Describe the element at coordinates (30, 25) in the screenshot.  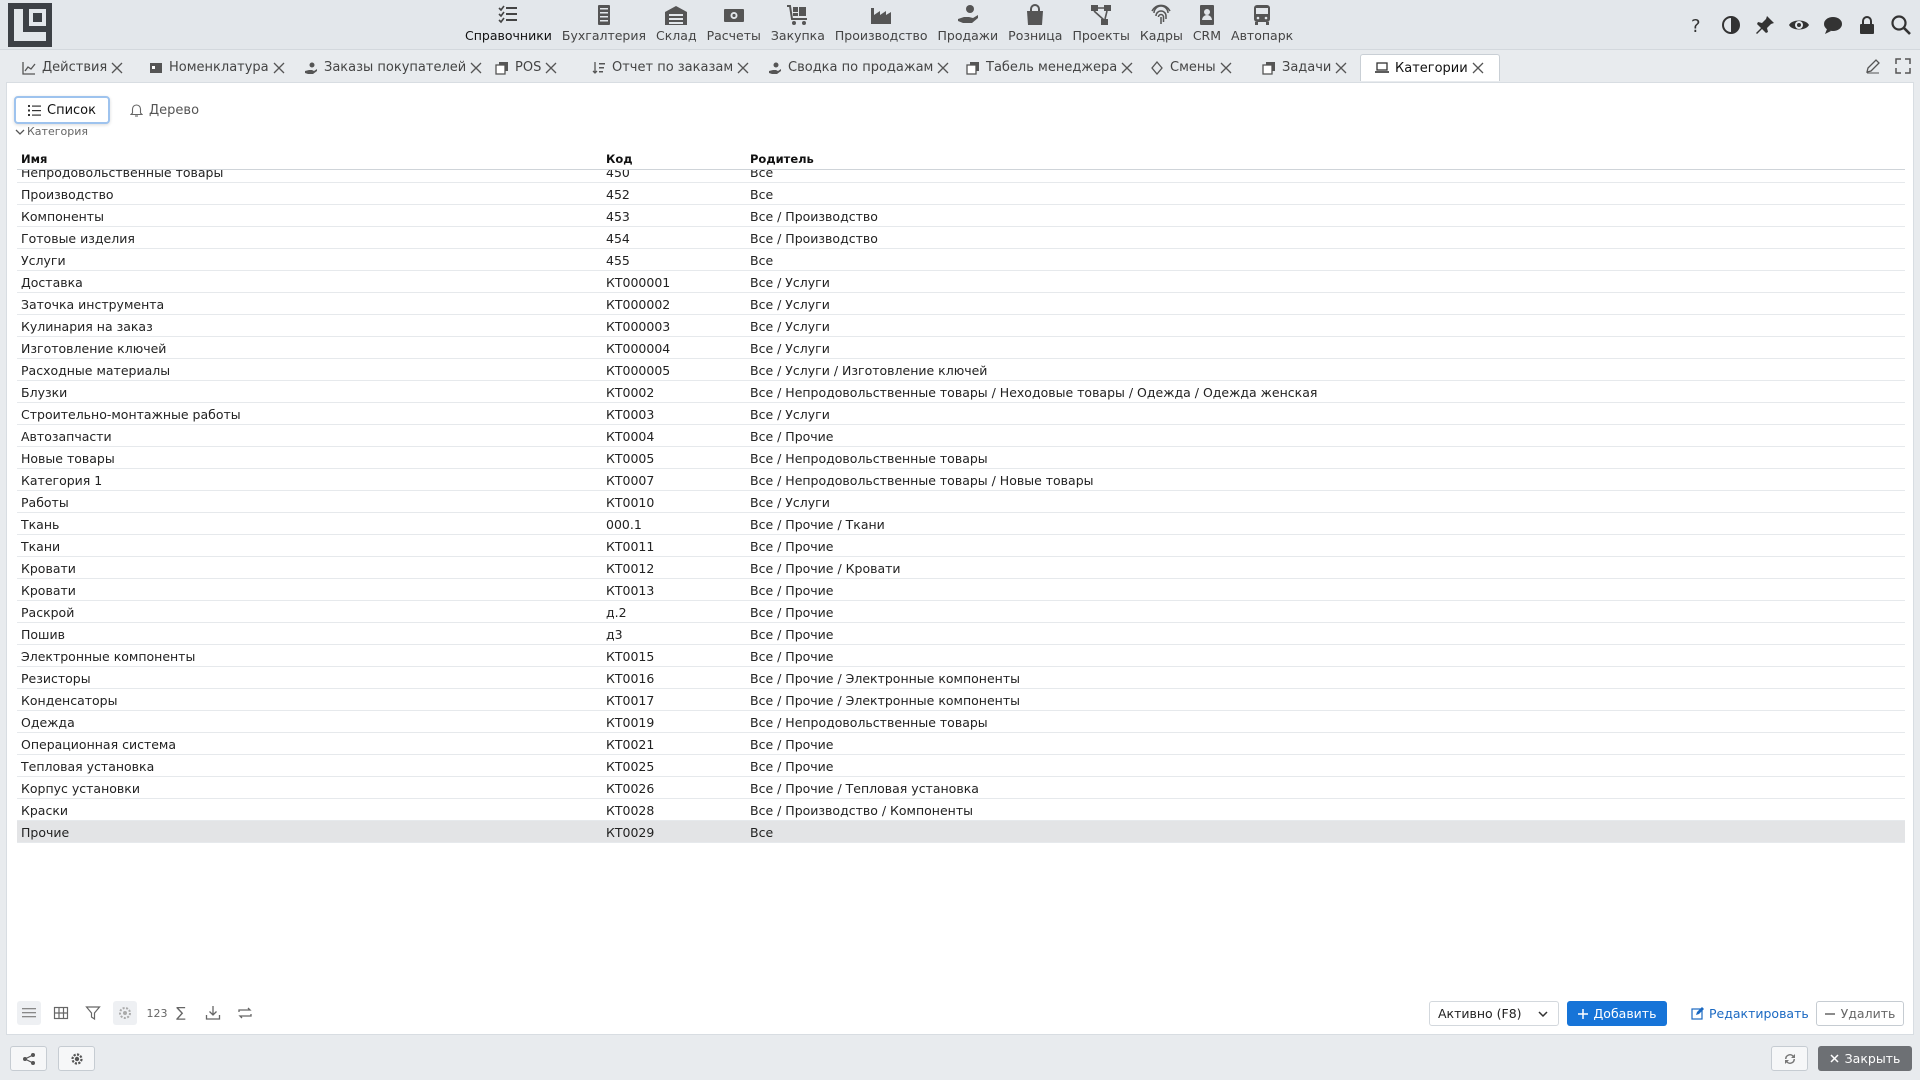
I see `app-logo` at that location.